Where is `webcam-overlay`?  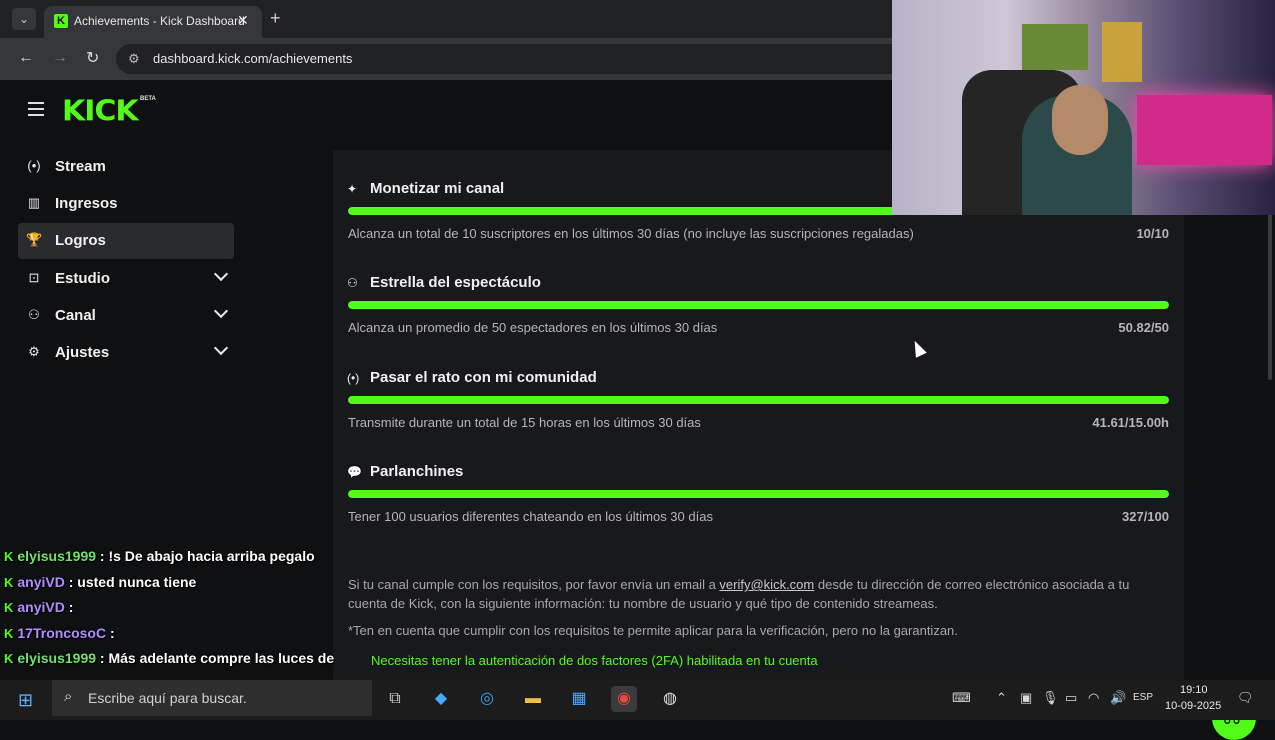 webcam-overlay is located at coordinates (1083, 107).